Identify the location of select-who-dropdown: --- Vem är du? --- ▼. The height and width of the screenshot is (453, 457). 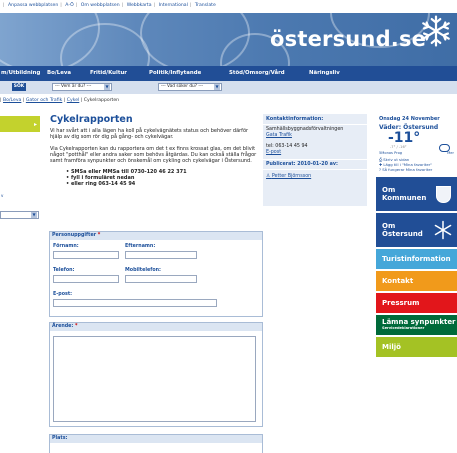
(82, 87).